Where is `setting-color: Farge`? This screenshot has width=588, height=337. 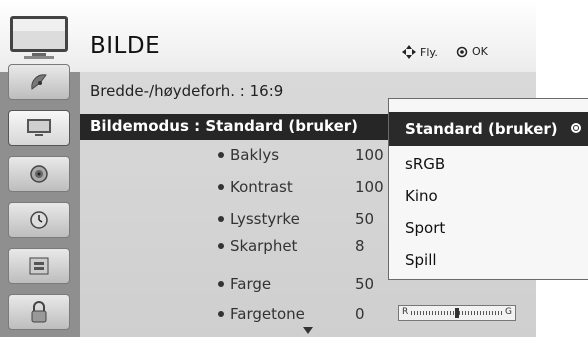
setting-color: Farge is located at coordinates (244, 284).